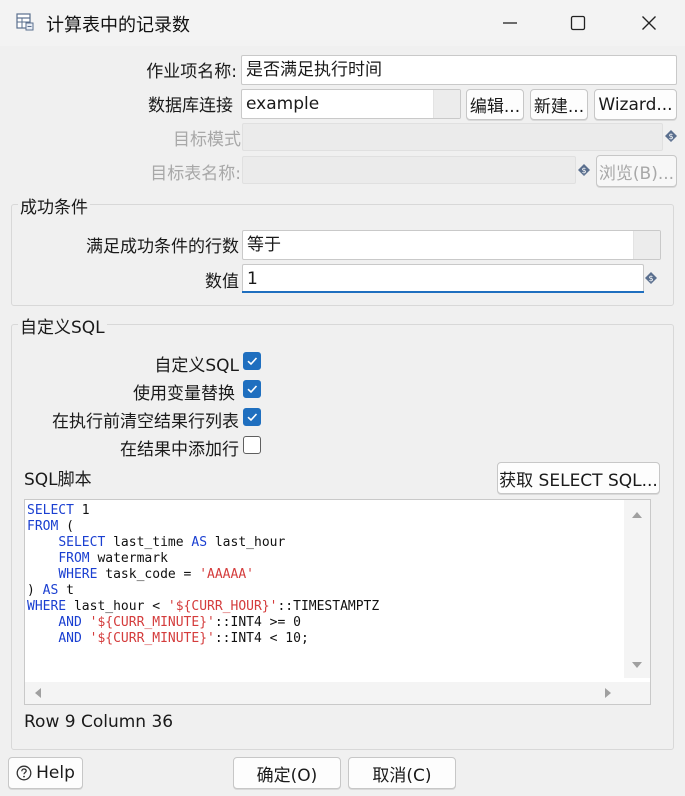  What do you see at coordinates (637, 589) in the screenshot?
I see `vertical-scrollbar` at bounding box center [637, 589].